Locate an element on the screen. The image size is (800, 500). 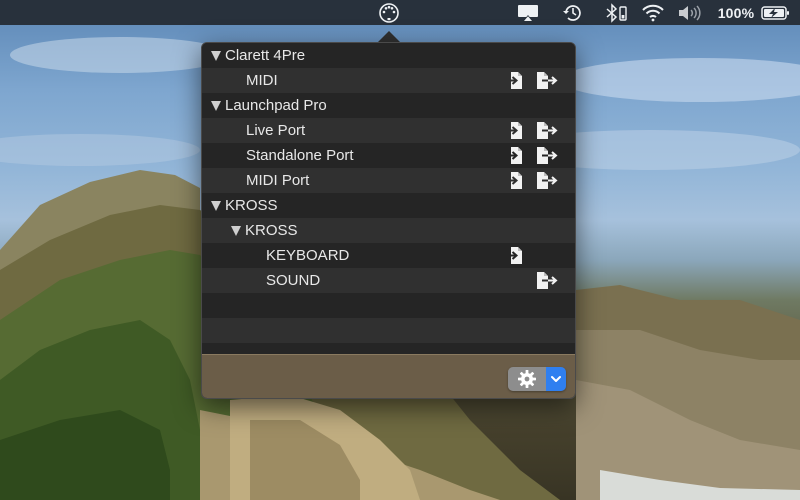
settings-popup-button is located at coordinates (537, 379).